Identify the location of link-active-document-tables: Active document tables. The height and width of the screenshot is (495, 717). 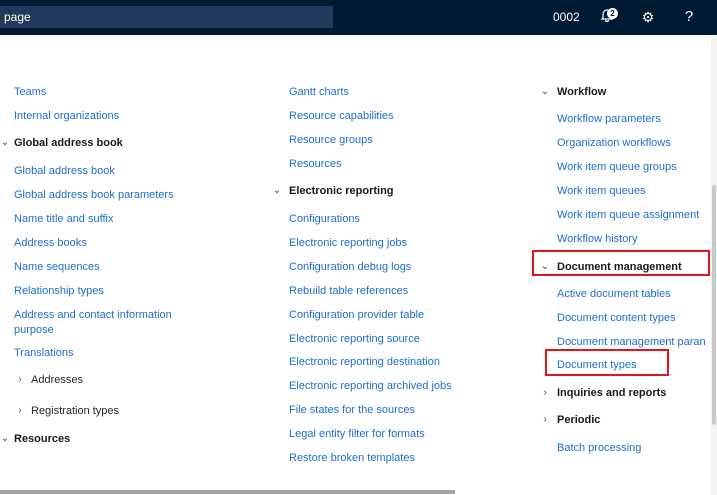
(614, 294).